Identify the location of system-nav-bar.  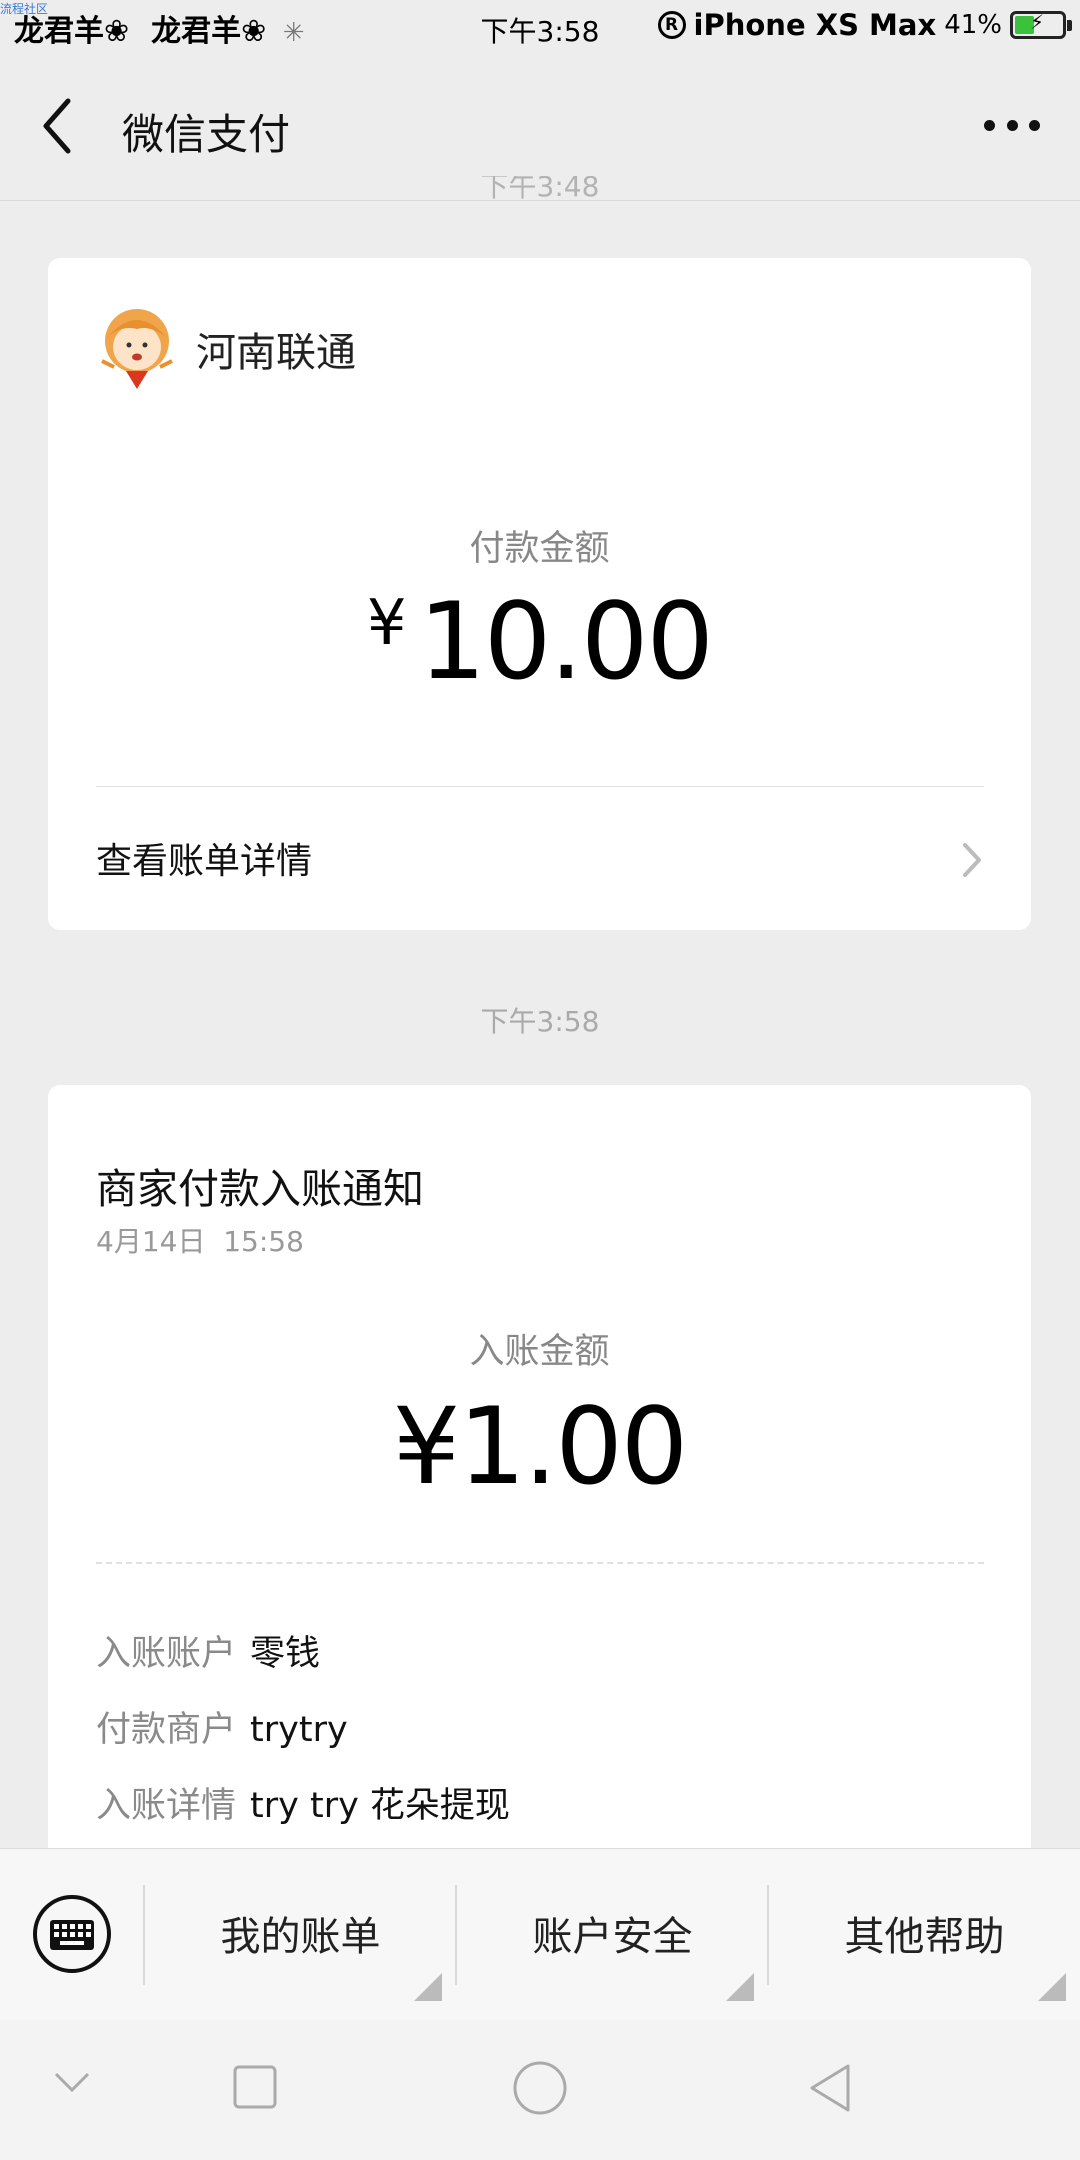
(540, 2090).